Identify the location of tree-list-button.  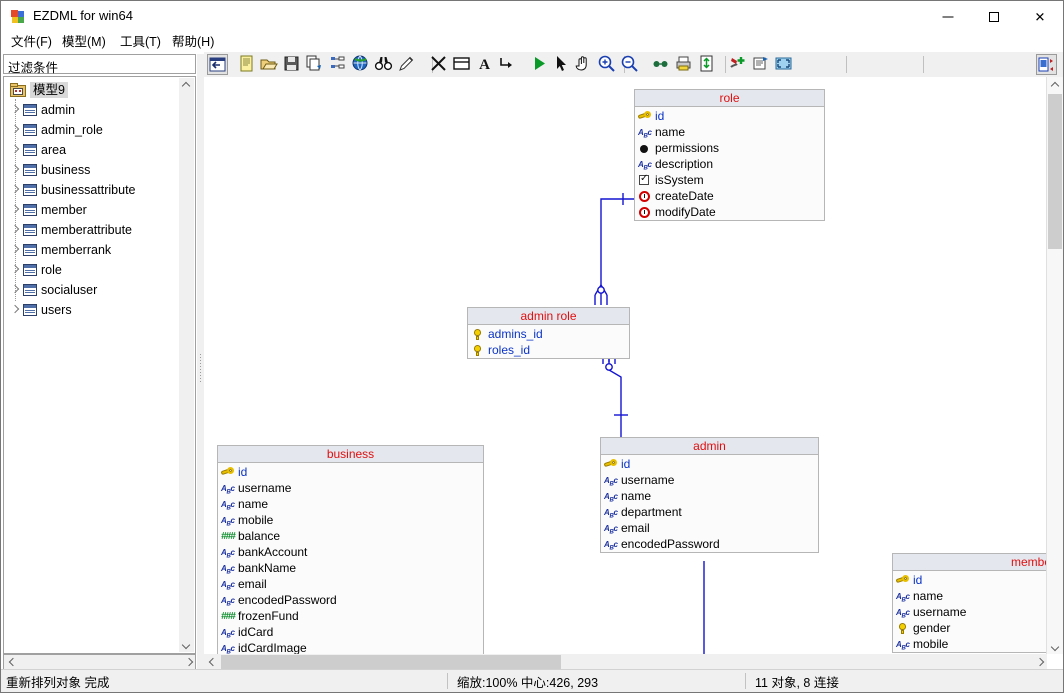
(338, 64).